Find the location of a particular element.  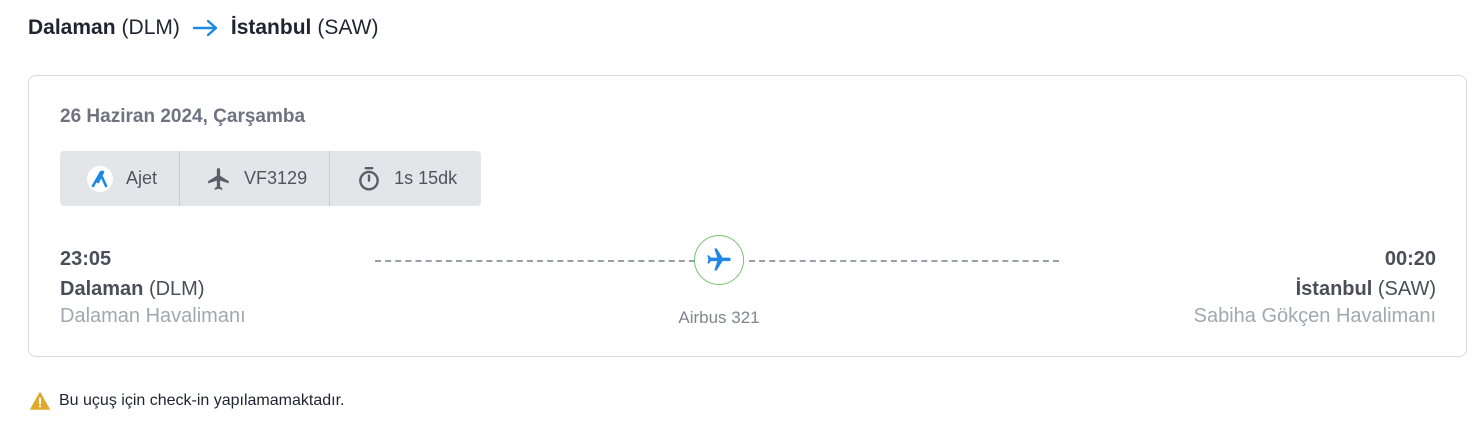

arrival-airport: İstanbul (SAW) is located at coordinates (1366, 289).